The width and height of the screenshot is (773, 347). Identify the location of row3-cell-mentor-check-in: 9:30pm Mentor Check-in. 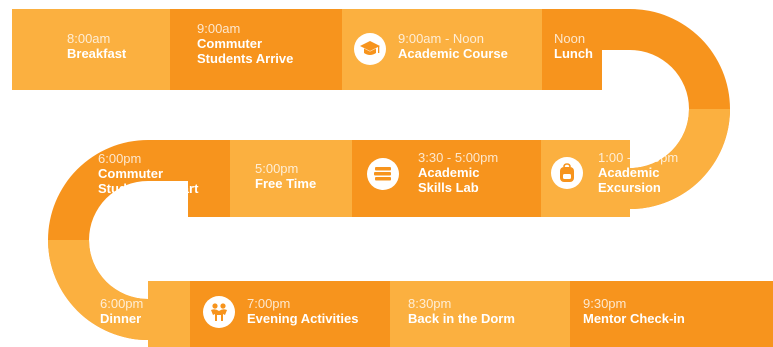
(671, 314).